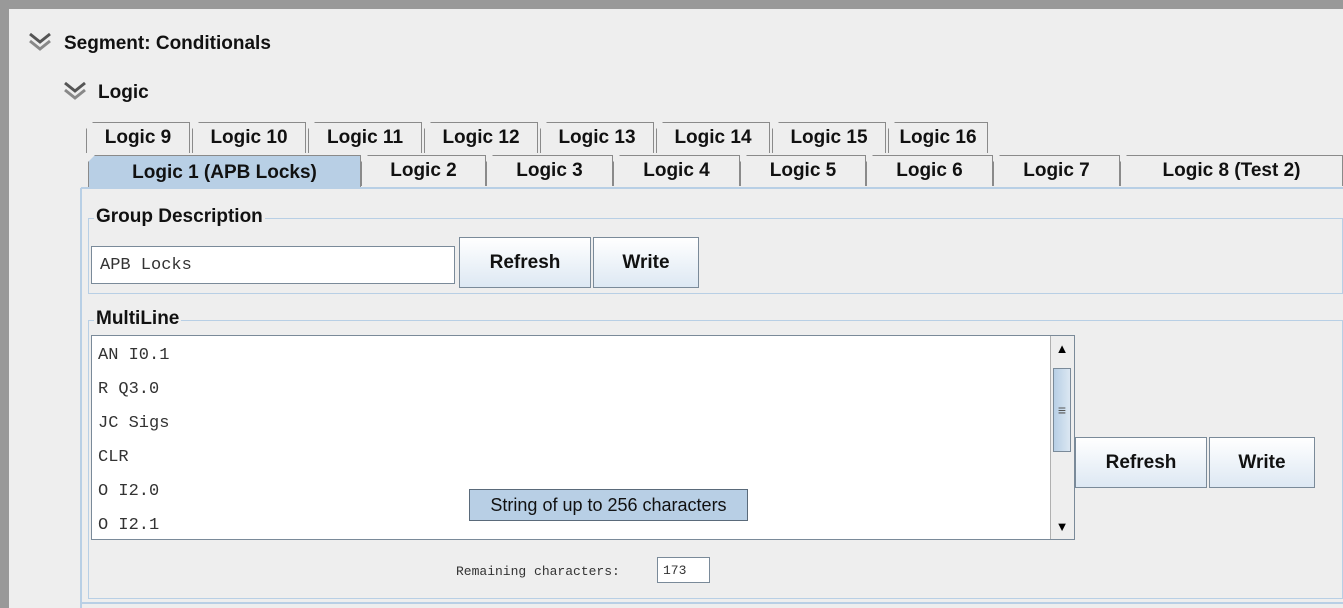 The width and height of the screenshot is (1343, 608). I want to click on tab-logic-9: Logic 9, so click(138, 137).